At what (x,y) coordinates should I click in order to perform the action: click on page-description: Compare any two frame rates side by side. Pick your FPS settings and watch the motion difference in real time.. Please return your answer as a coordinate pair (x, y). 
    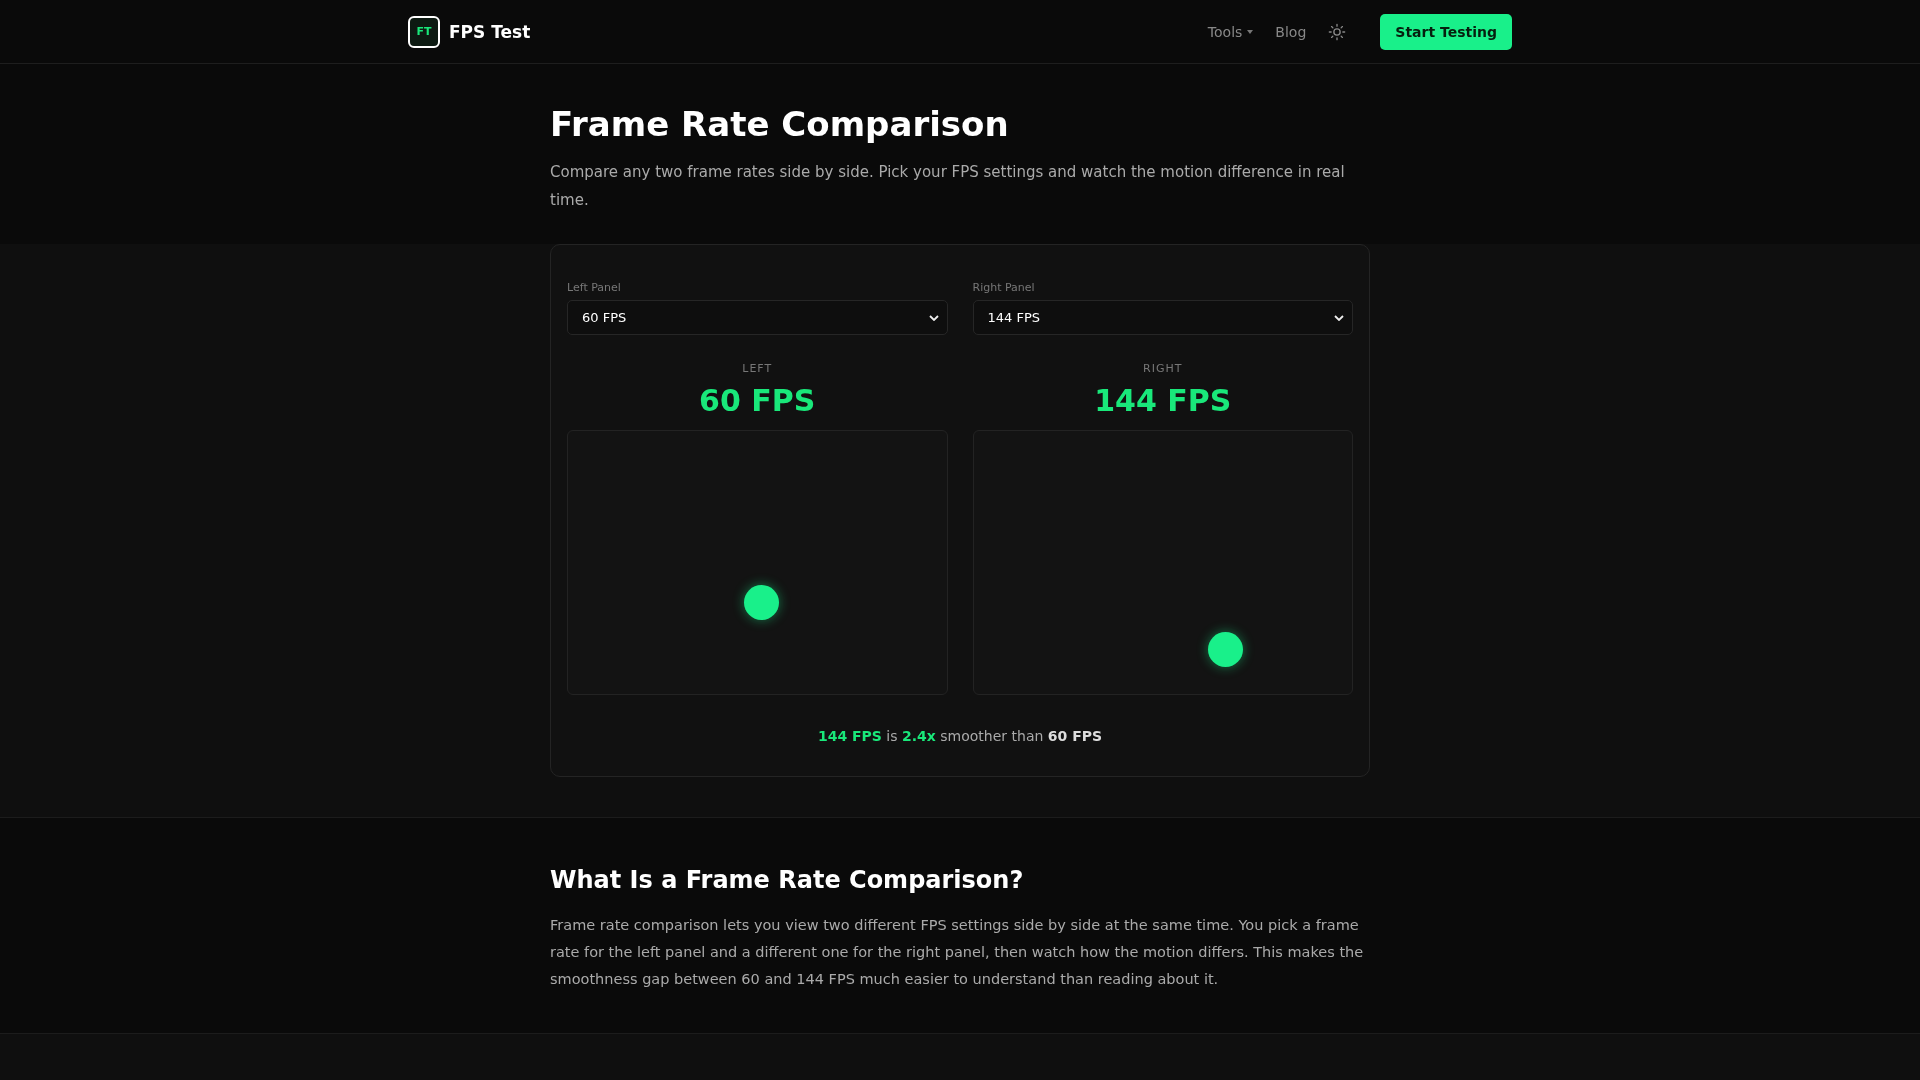
    Looking at the image, I should click on (948, 186).